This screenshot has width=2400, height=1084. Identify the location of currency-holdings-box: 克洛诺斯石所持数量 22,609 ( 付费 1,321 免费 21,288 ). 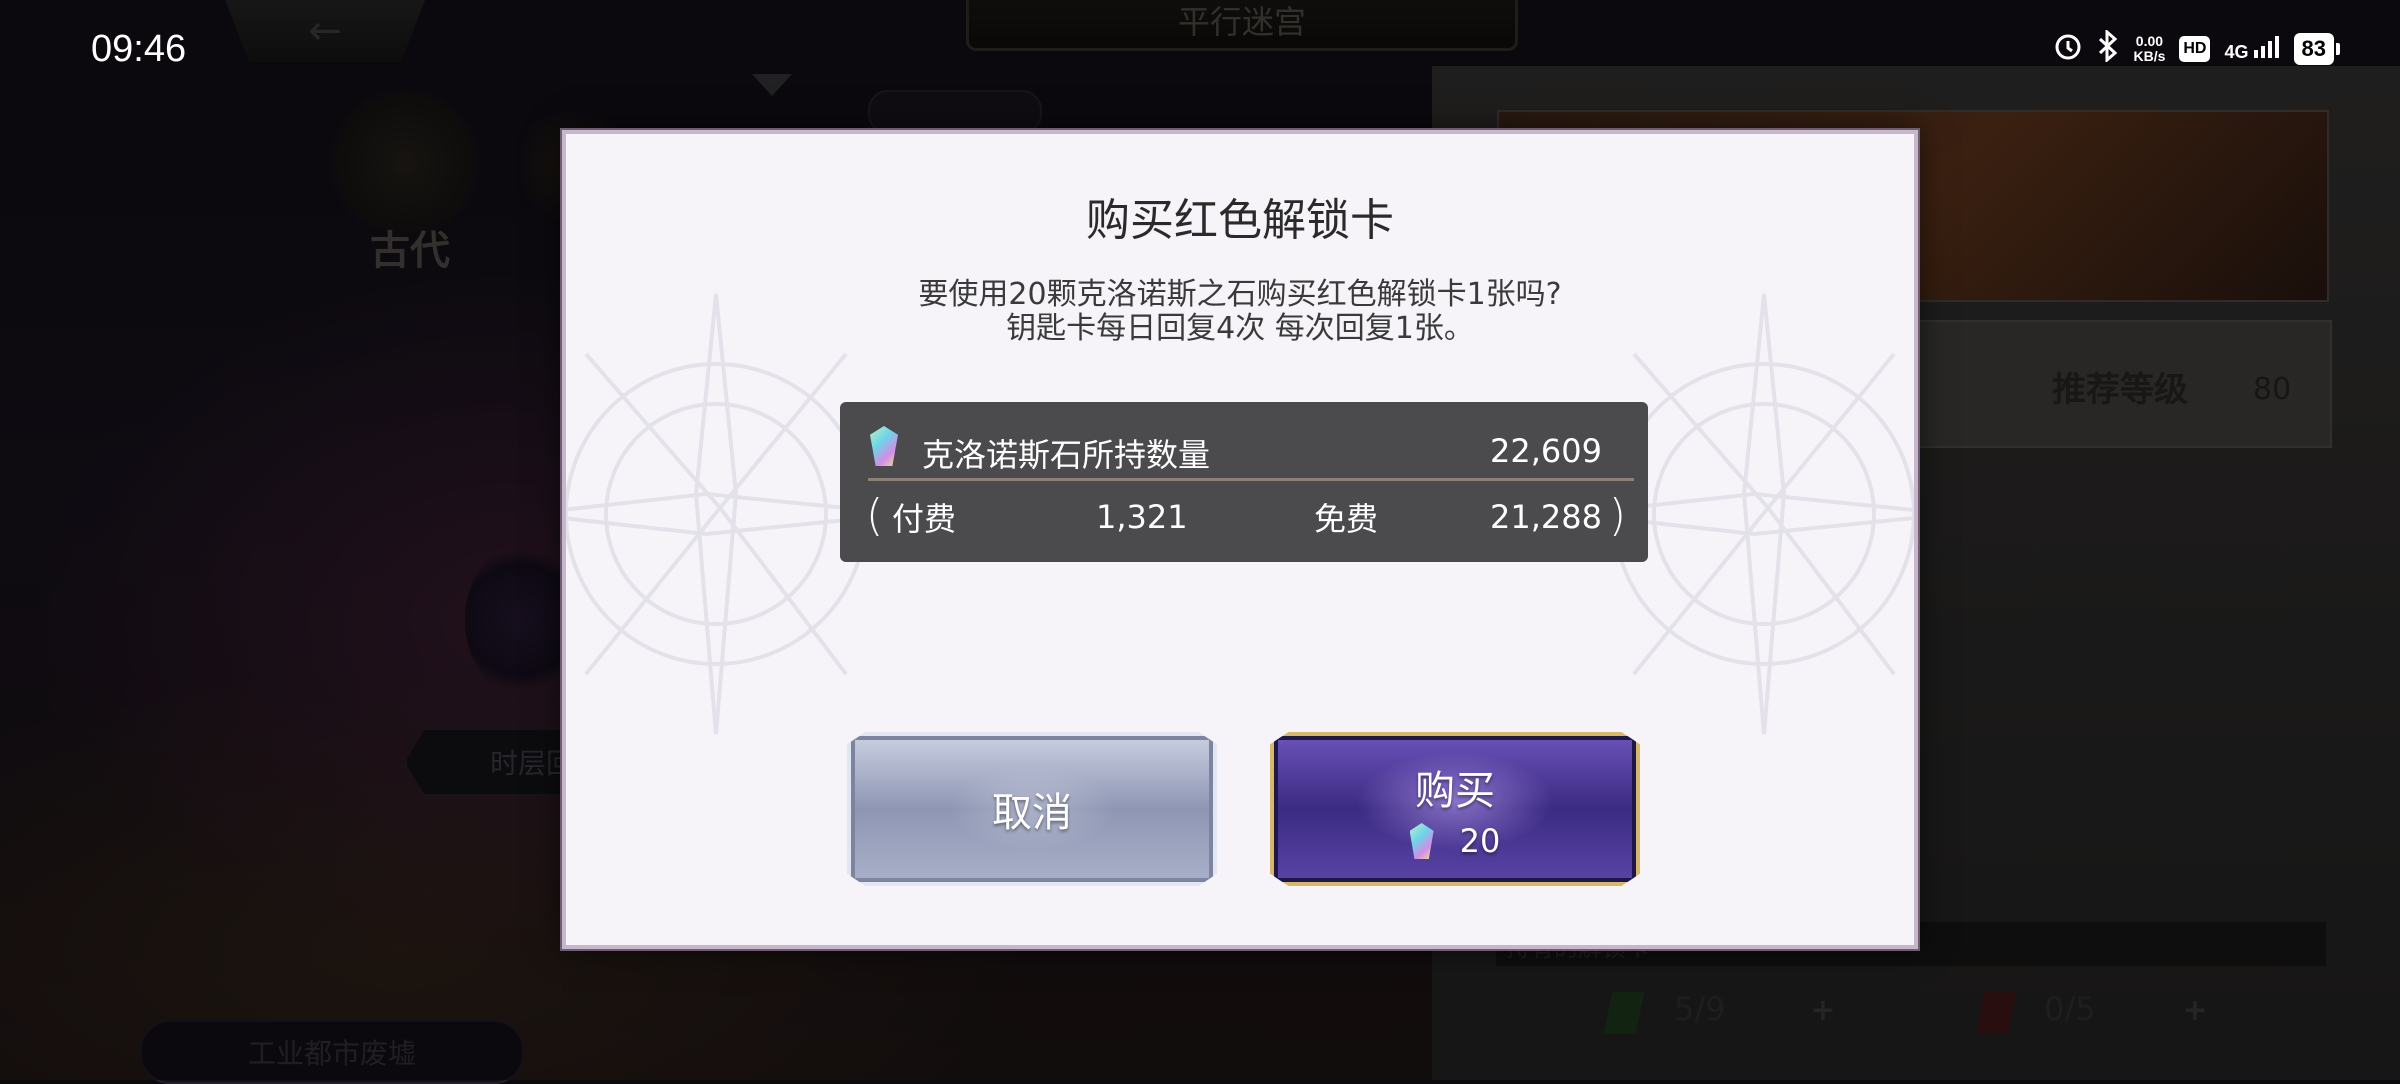
(1244, 482).